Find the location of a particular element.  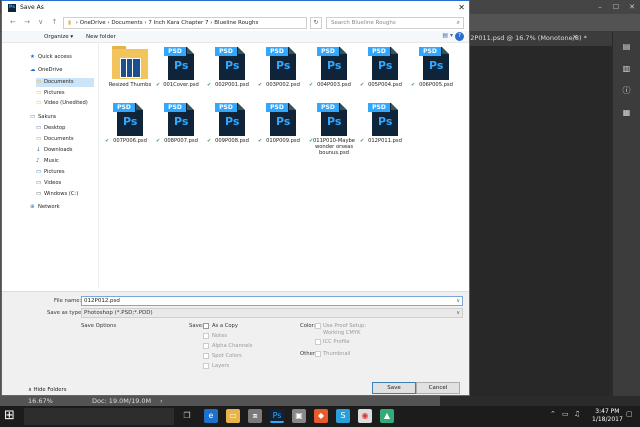

app-icon: ▣ is located at coordinates (299, 416).